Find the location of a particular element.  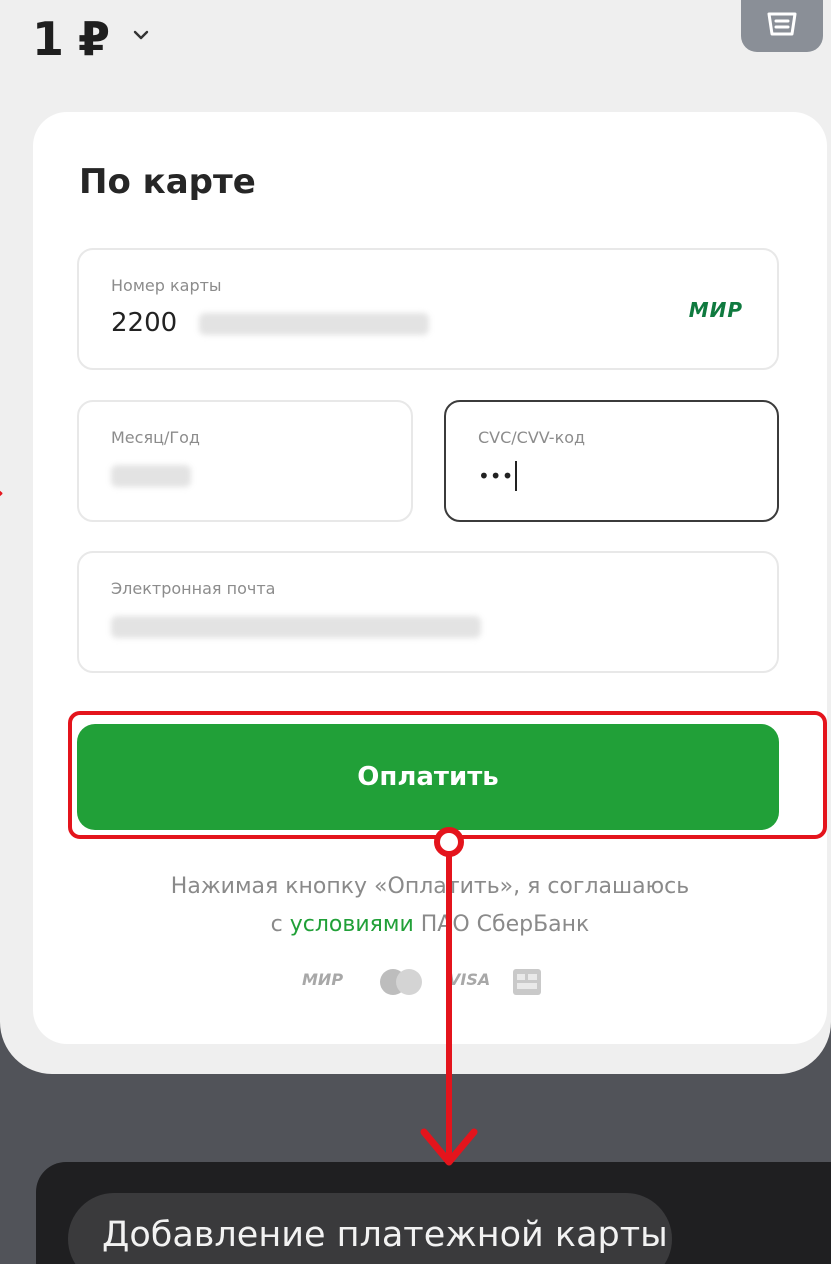

add-card-chip: Добавление платежной карты is located at coordinates (370, 1228).